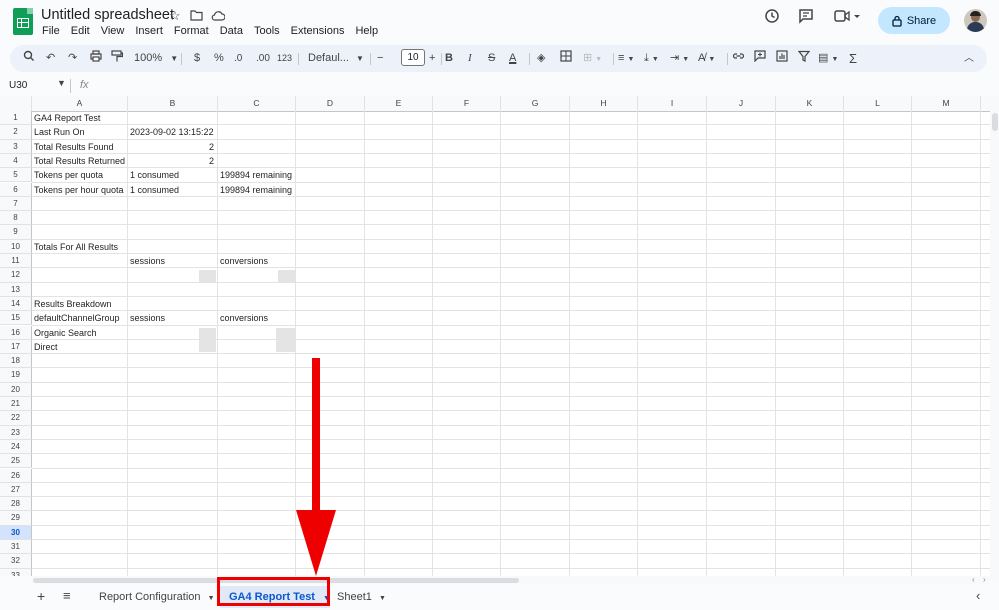 This screenshot has height=610, width=999. What do you see at coordinates (96, 59) in the screenshot?
I see `print-icon` at bounding box center [96, 59].